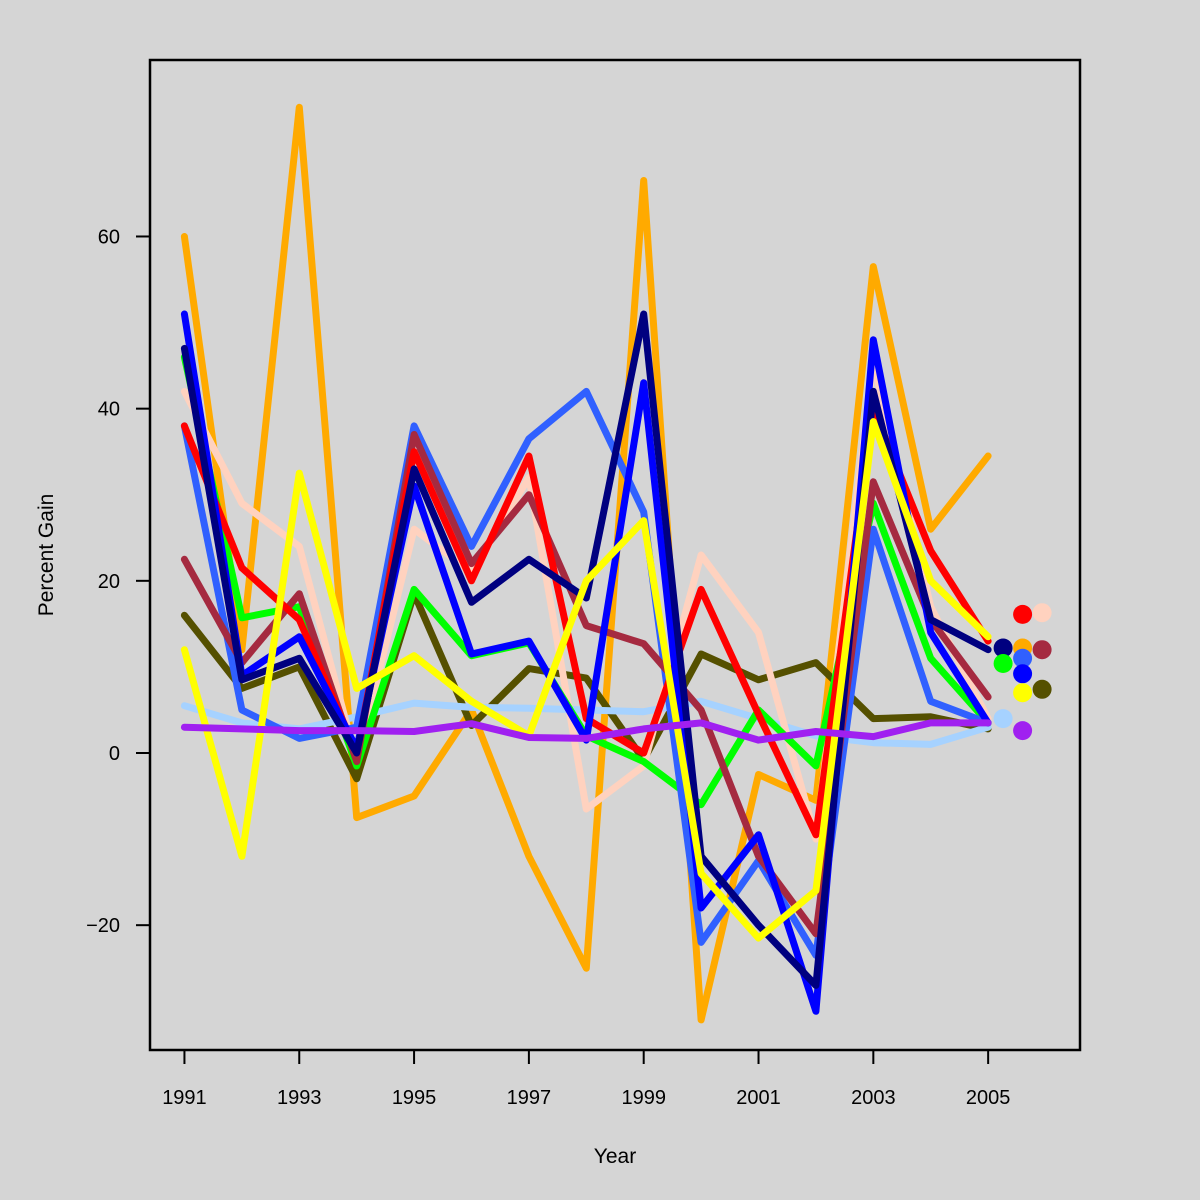 The width and height of the screenshot is (1200, 1200). What do you see at coordinates (1023, 731) in the screenshot?
I see `marker-dot-purple` at bounding box center [1023, 731].